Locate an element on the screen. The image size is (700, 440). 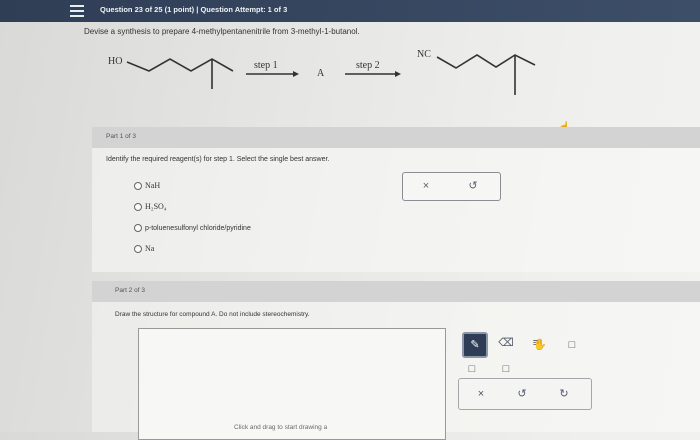
canvas-hint: Click and drag to start drawing a is located at coordinates (281, 427).